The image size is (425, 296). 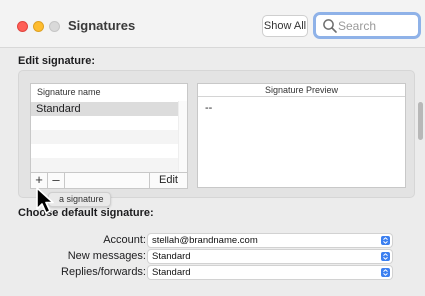 What do you see at coordinates (420, 121) in the screenshot?
I see `list-scrollbar-thumb` at bounding box center [420, 121].